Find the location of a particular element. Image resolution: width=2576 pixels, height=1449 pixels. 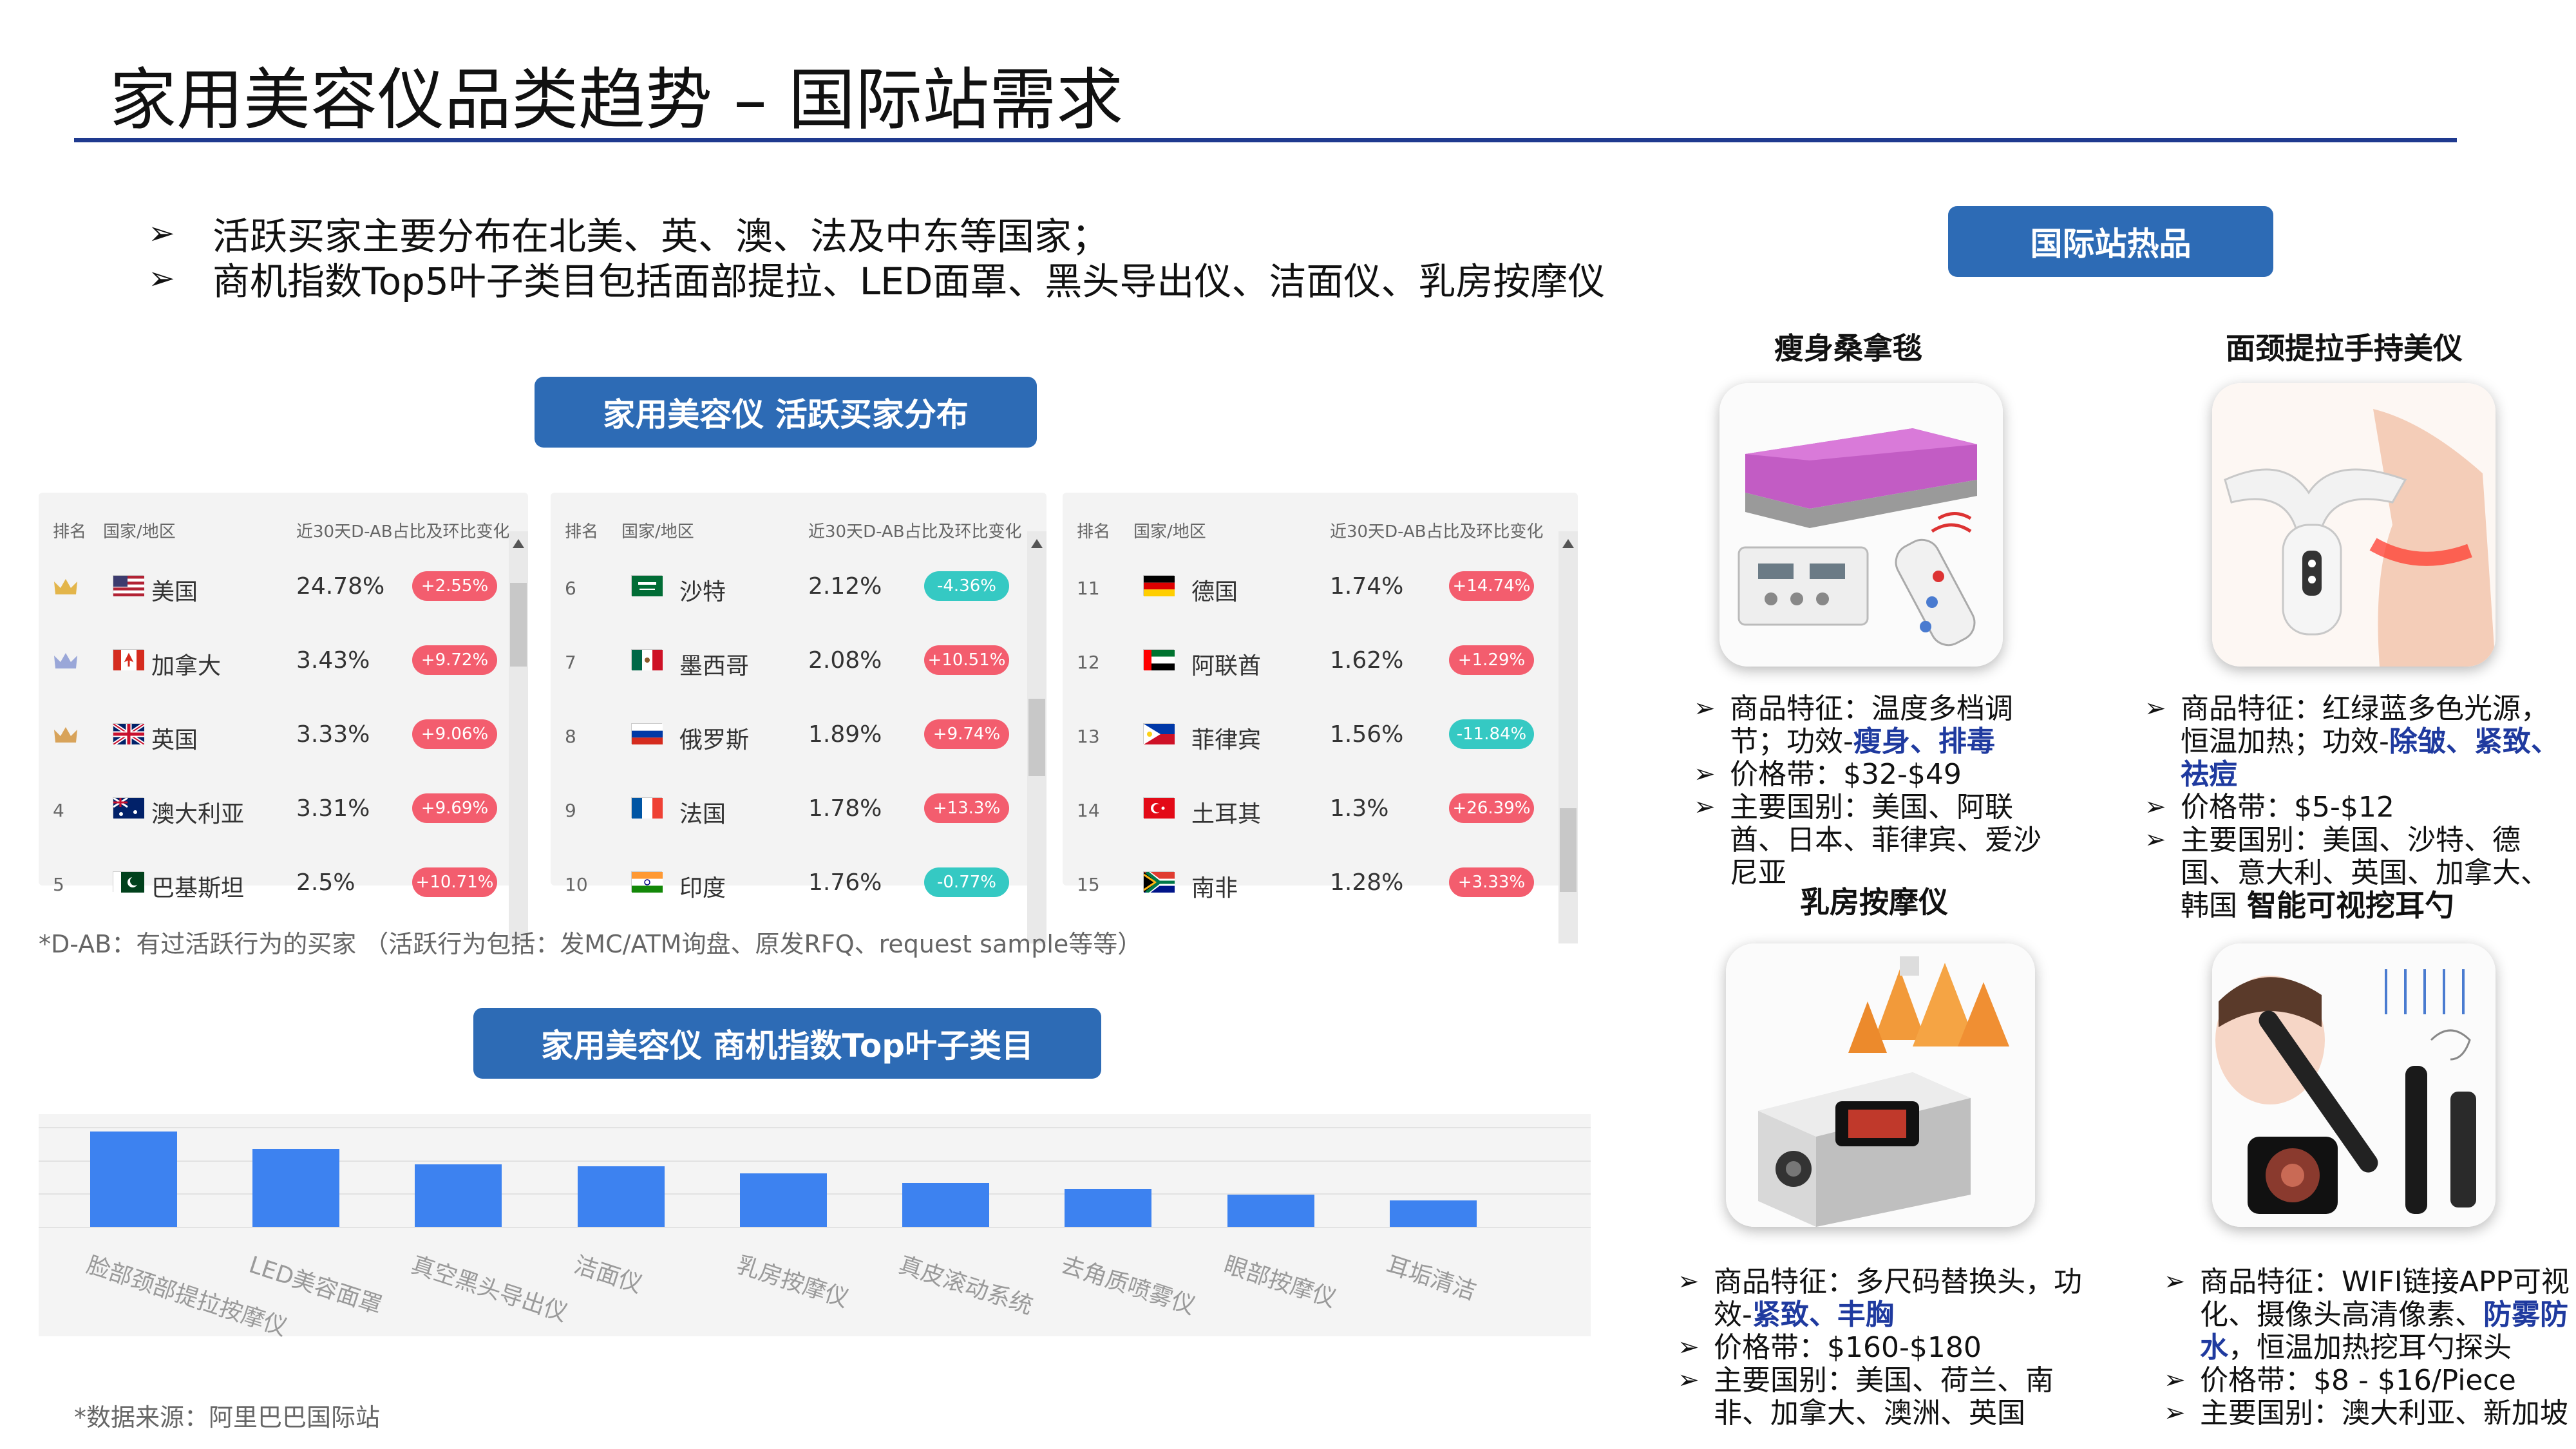

header-share: 近30天D-AB占比及环比变化 is located at coordinates (1437, 532).